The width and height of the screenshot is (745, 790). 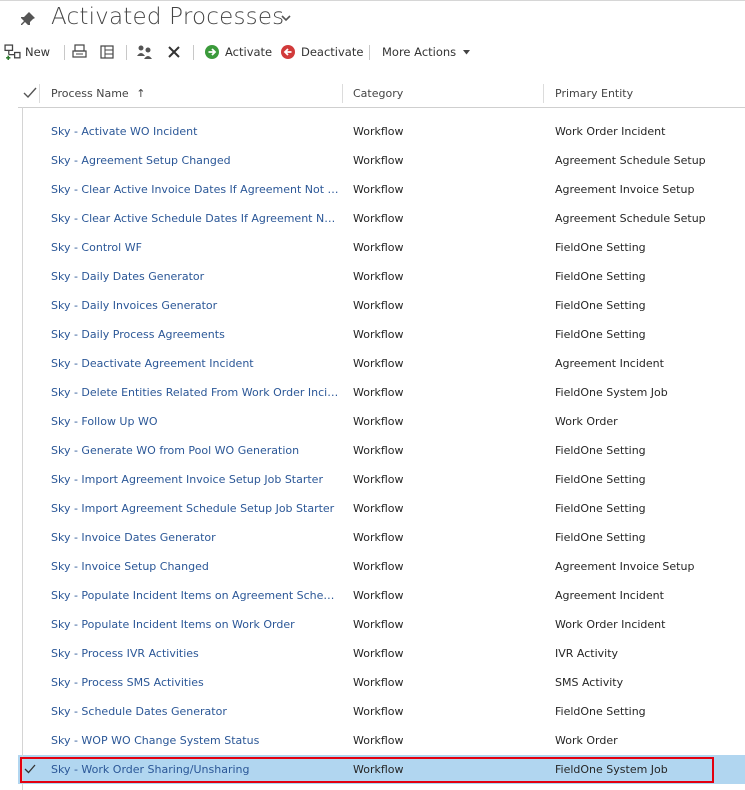 I want to click on primary-entity-cell: Agreement Incident, so click(x=609, y=363).